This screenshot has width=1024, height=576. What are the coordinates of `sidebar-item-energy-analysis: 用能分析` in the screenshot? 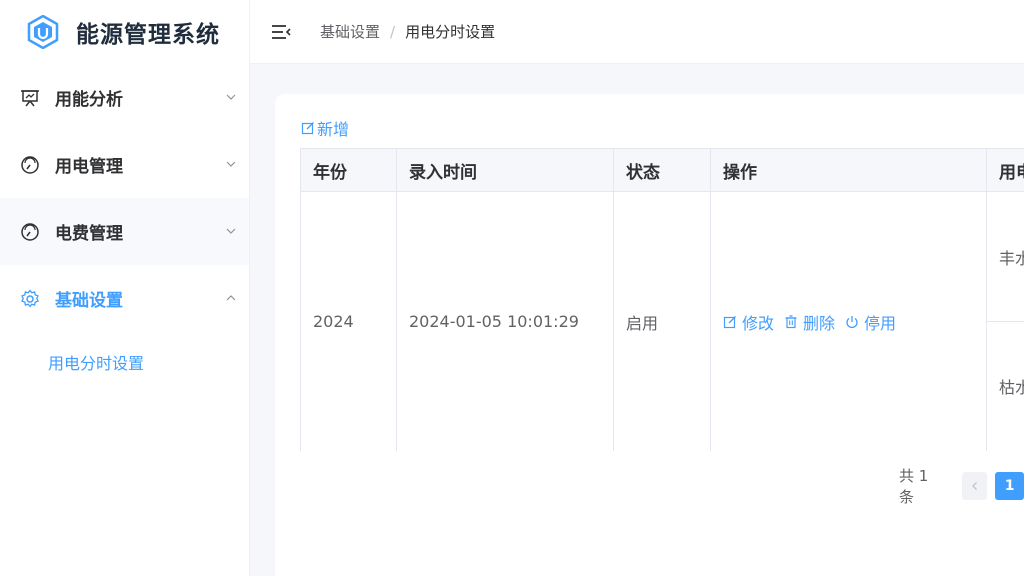 It's located at (124, 97).